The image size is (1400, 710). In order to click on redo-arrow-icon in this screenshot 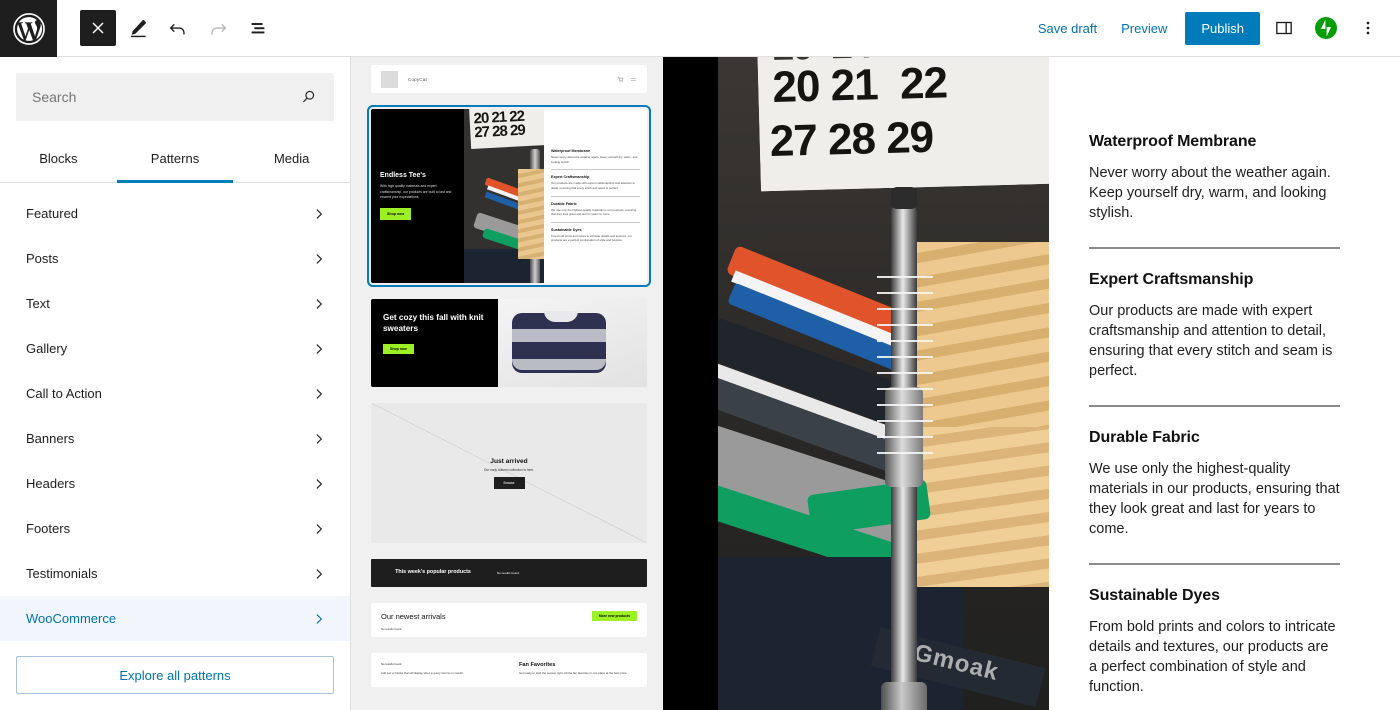, I will do `click(219, 29)`.